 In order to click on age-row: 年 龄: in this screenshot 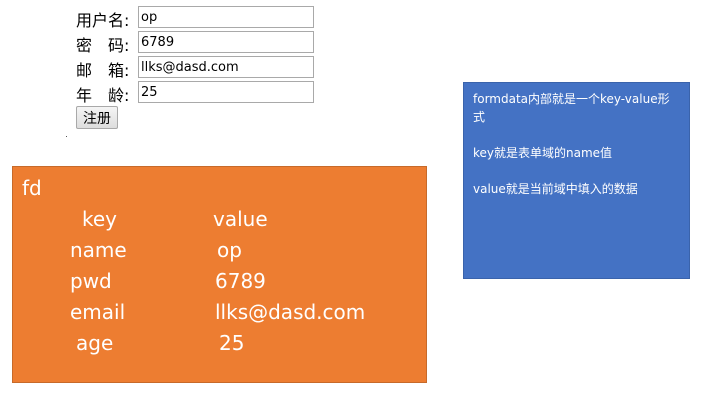, I will do `click(206, 92)`.